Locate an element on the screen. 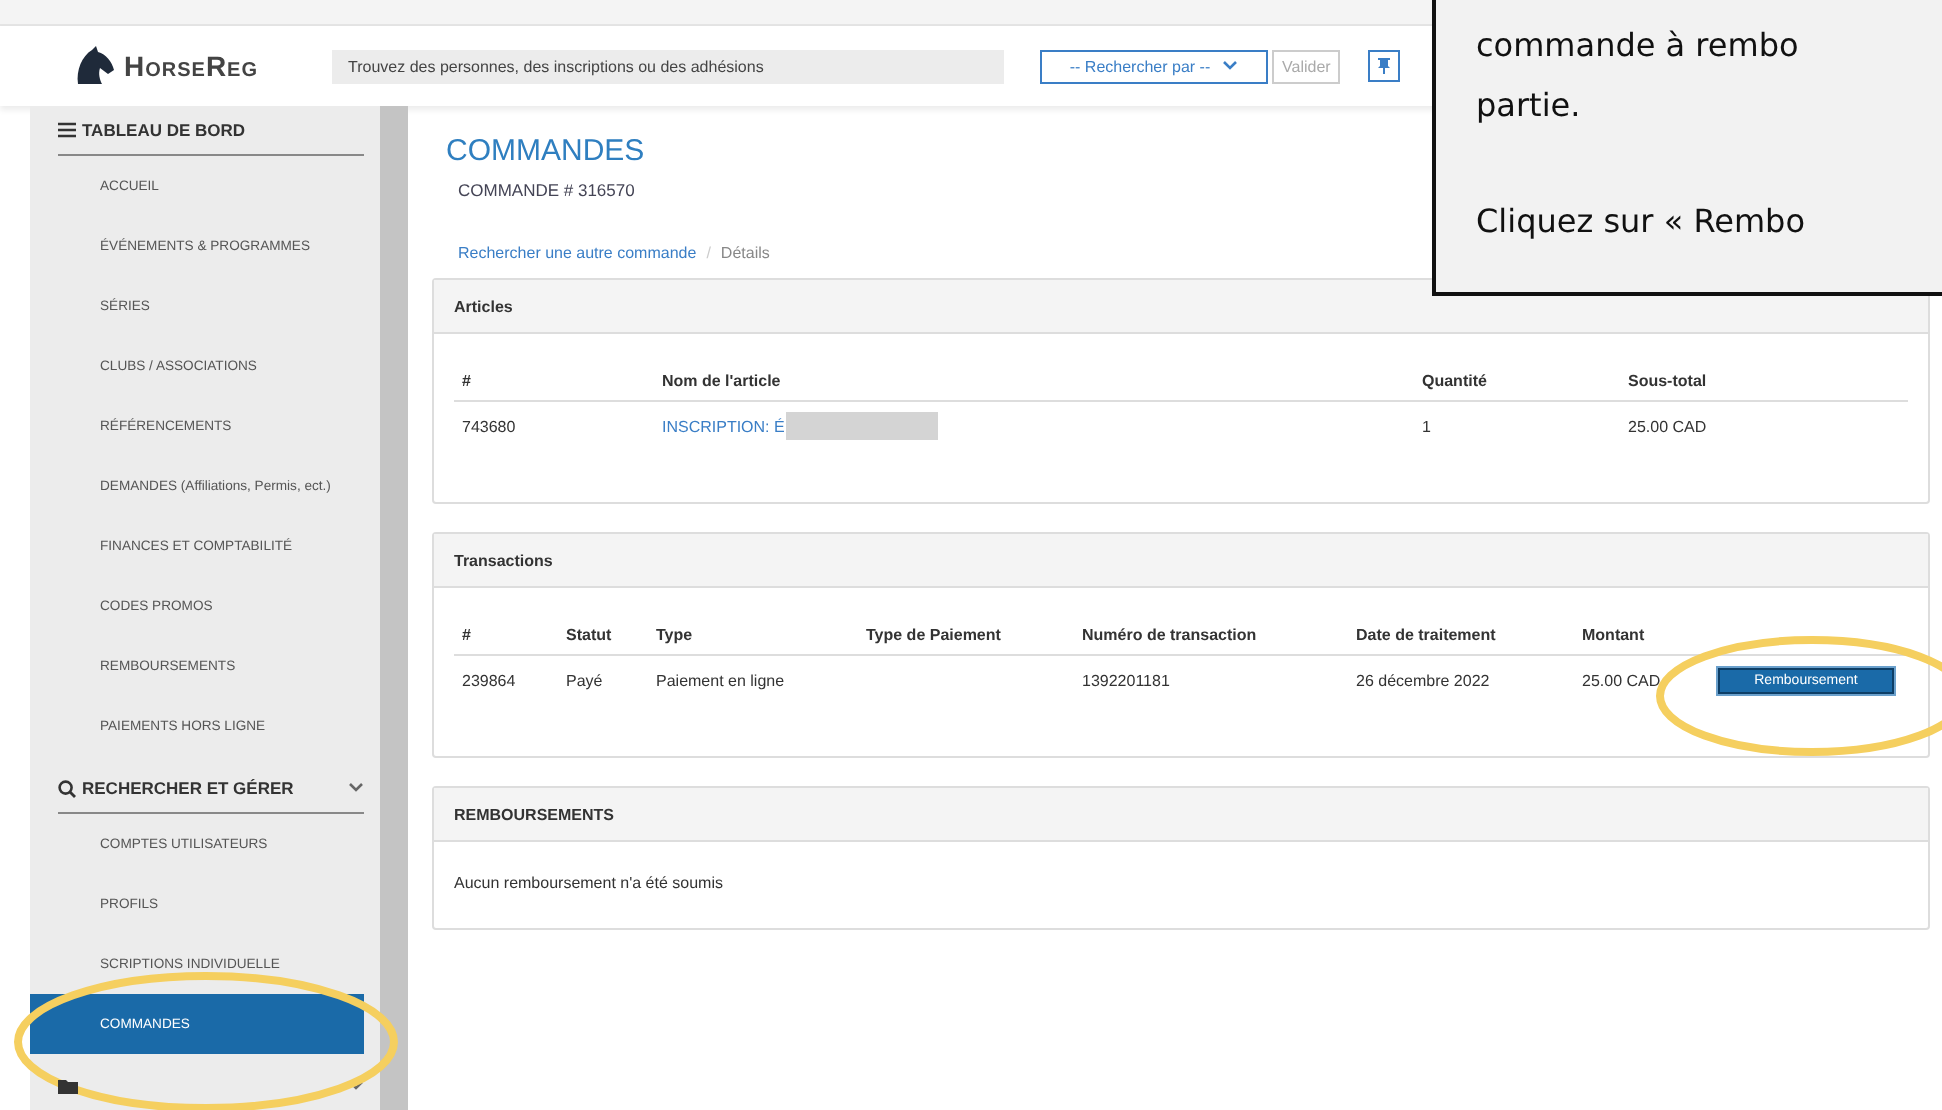 This screenshot has height=1110, width=1942. sidebar-section-header: RECHERCHER ET GÉRER is located at coordinates (211, 793).